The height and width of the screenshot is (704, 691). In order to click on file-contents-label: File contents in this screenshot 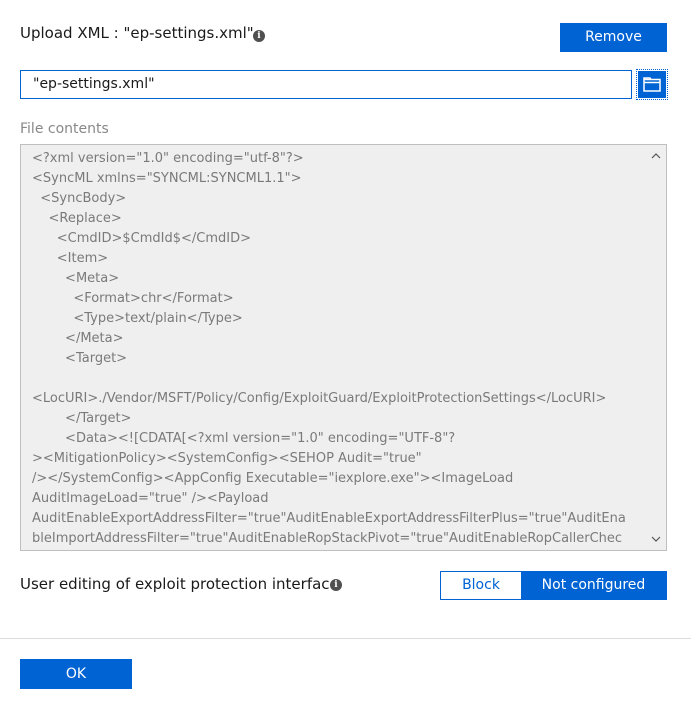, I will do `click(64, 129)`.